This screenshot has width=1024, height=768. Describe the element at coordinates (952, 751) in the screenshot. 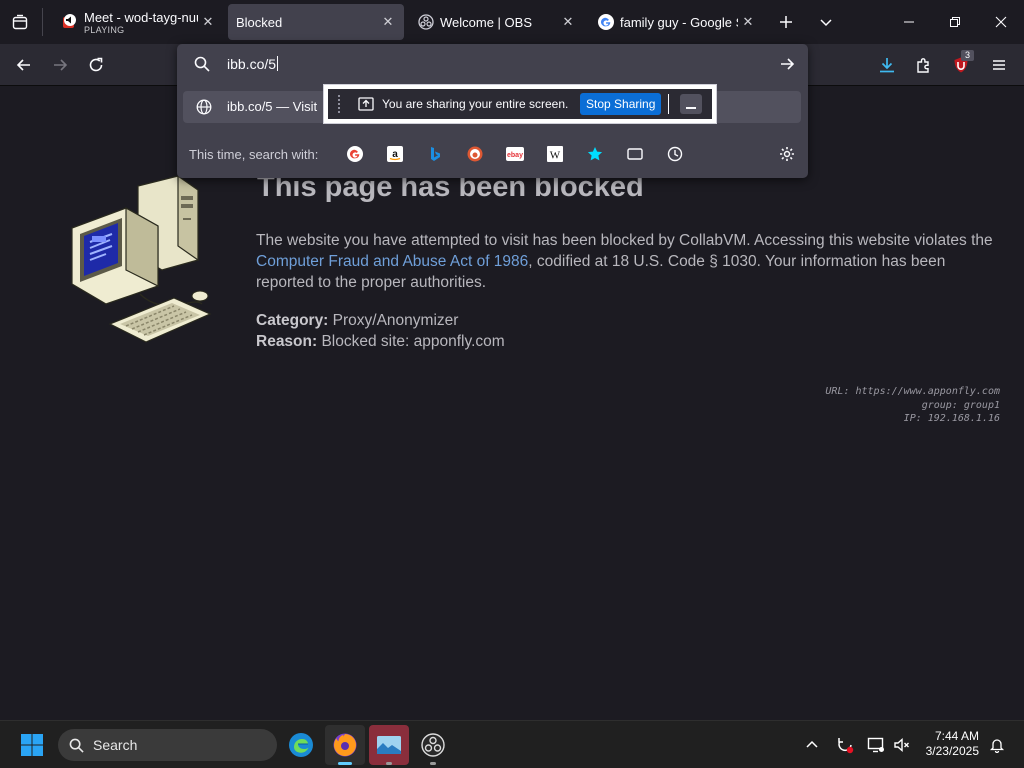

I see `clock-date: 3/23/2025` at that location.